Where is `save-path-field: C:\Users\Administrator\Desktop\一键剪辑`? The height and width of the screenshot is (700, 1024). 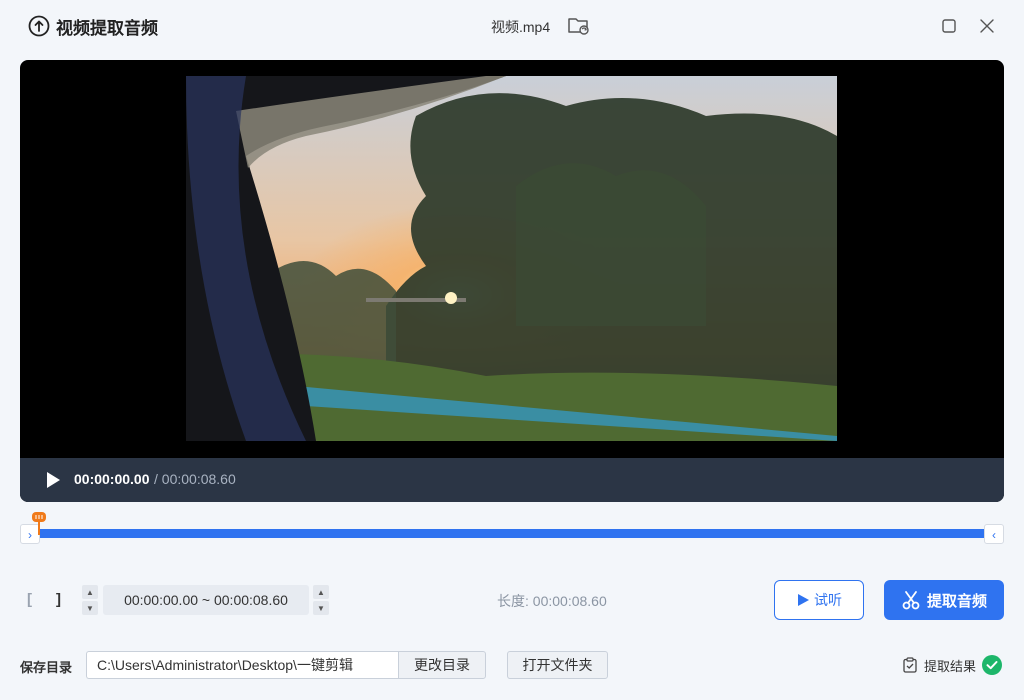 save-path-field: C:\Users\Administrator\Desktop\一键剪辑 is located at coordinates (242, 665).